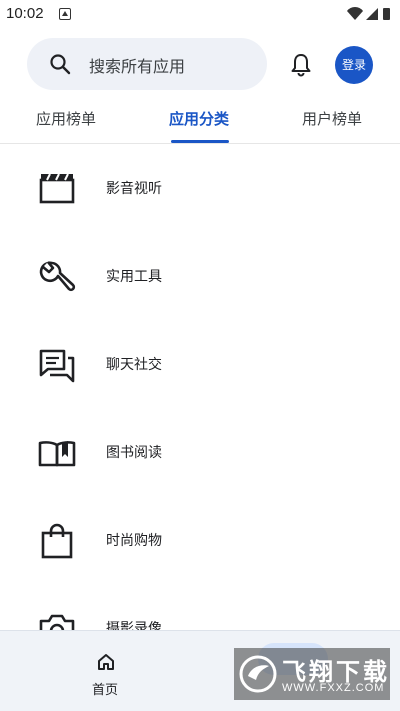 This screenshot has width=400, height=711. I want to click on status-bar: 10:02, so click(200, 14).